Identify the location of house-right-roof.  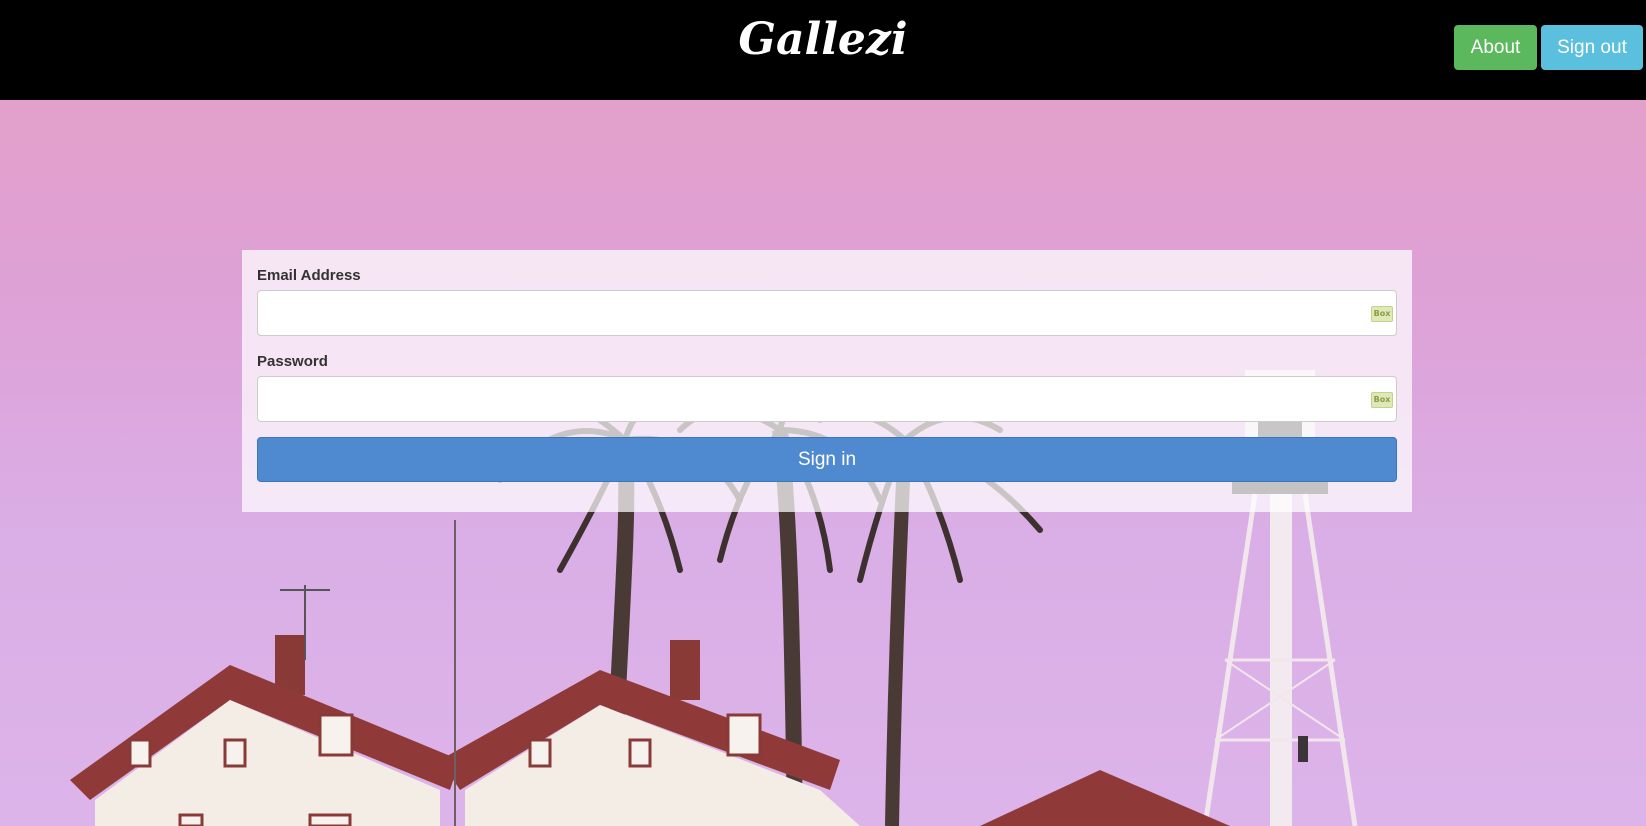
(1105, 798).